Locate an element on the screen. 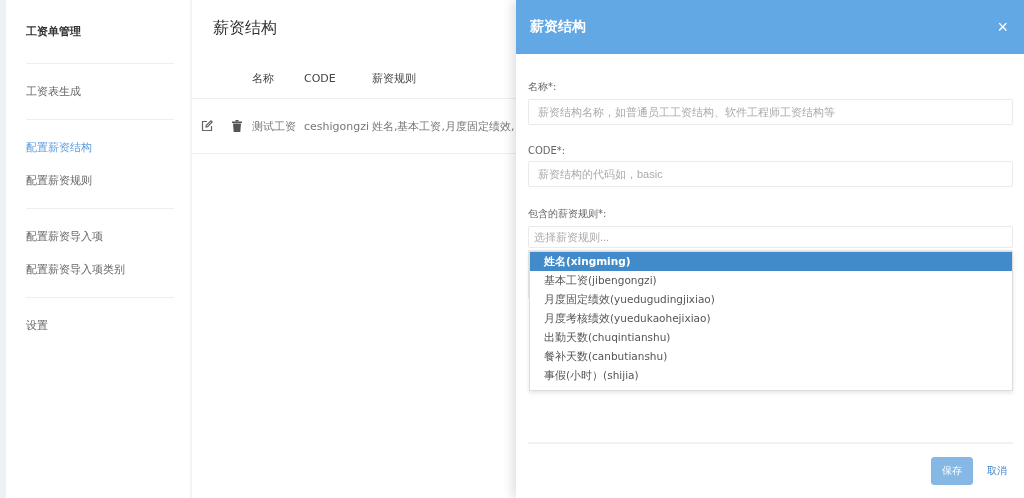 The width and height of the screenshot is (1024, 498). drawer-title: 薪资结构 is located at coordinates (558, 27).